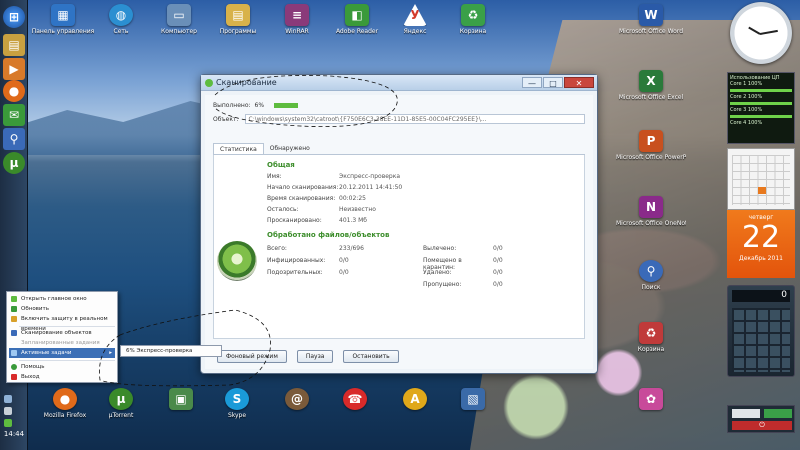  I want to click on help-icon, so click(14, 367).